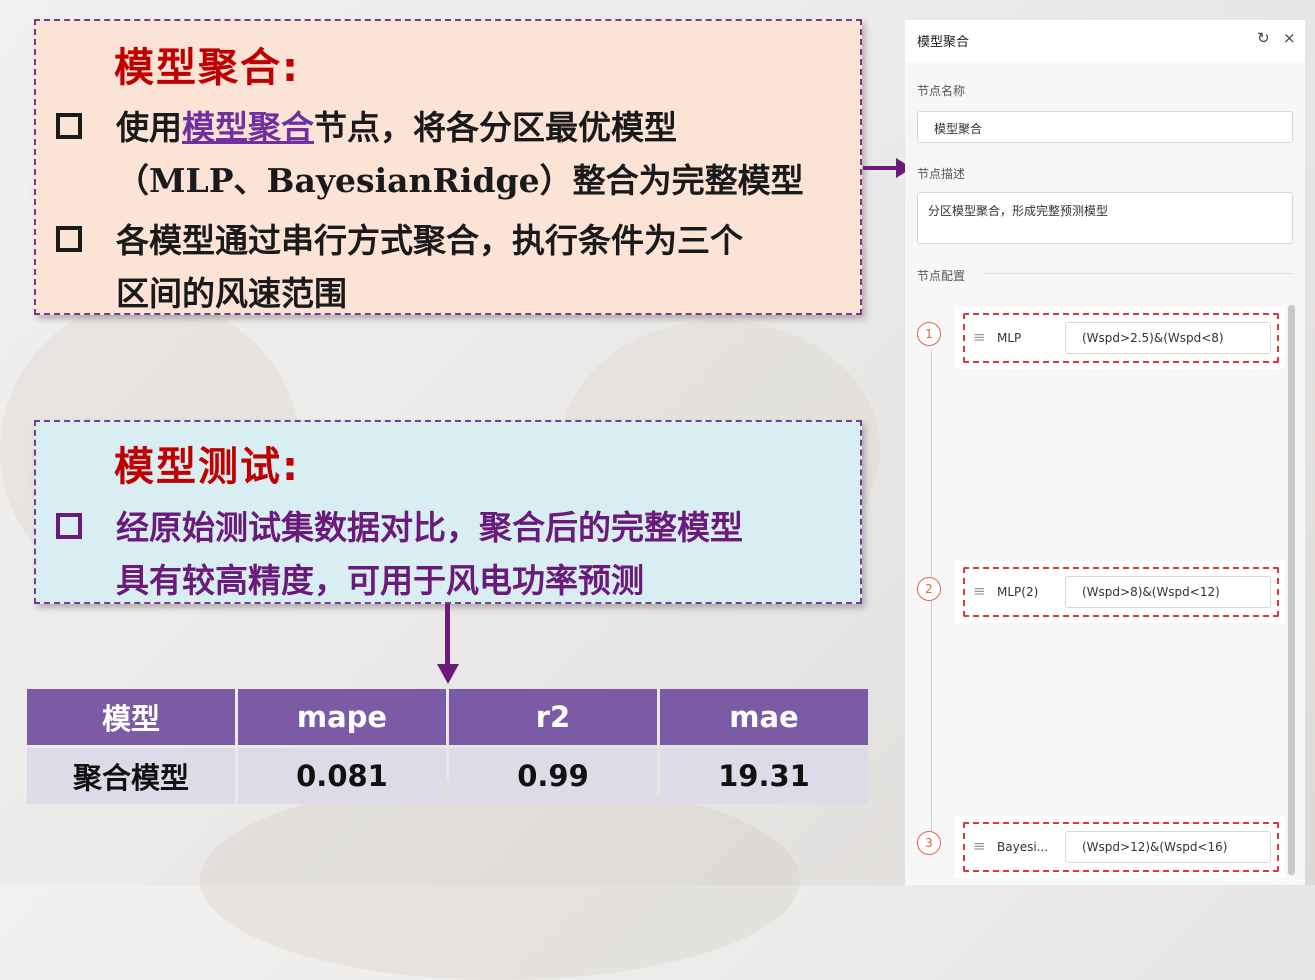 This screenshot has width=1315, height=980. What do you see at coordinates (764, 717) in the screenshot?
I see `table-header-cell: mae` at bounding box center [764, 717].